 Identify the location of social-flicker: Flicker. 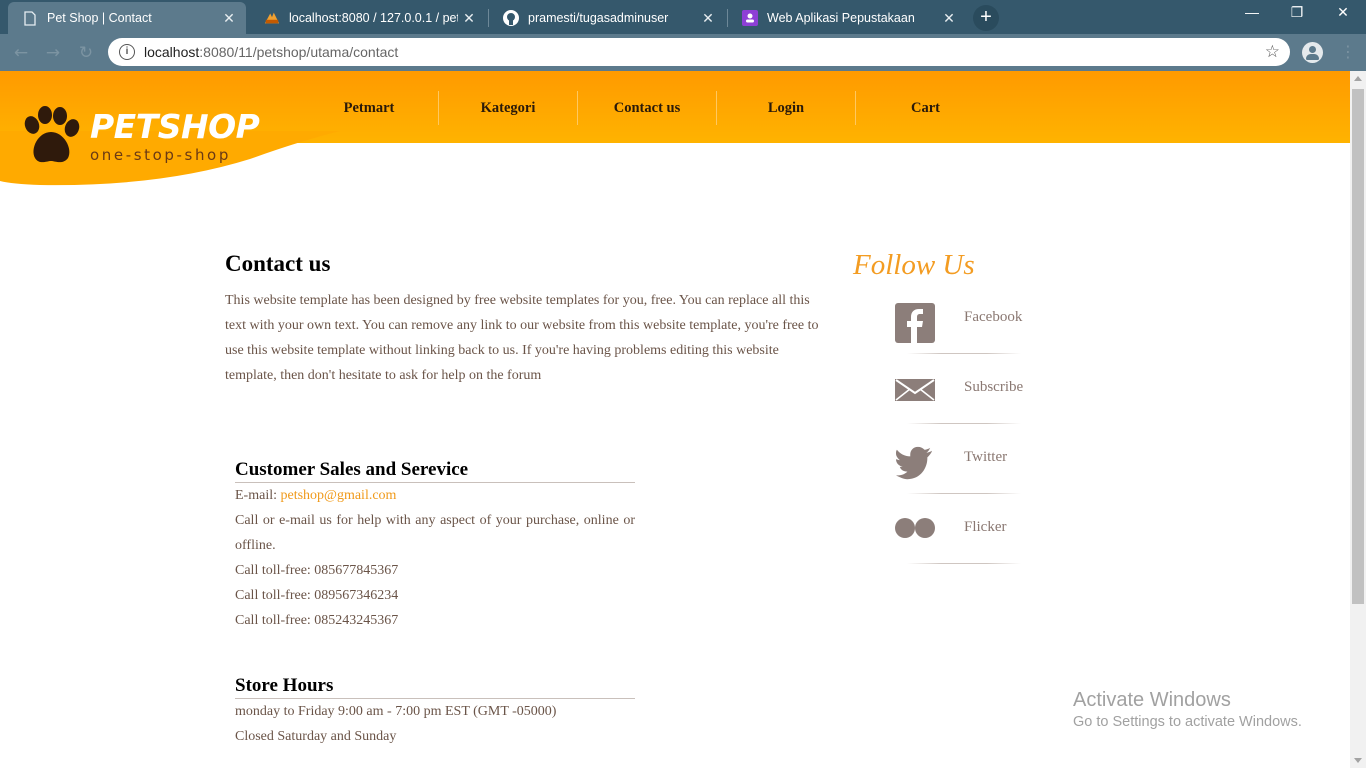
(960, 548).